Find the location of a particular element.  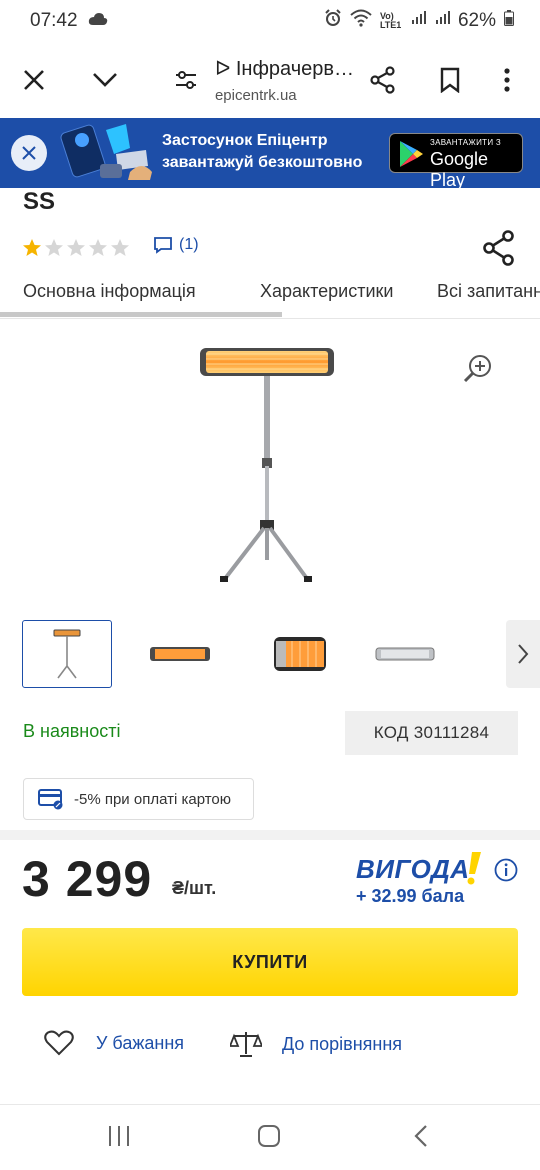

card-discount-badge: -5% при оплаті картою is located at coordinates (138, 799).